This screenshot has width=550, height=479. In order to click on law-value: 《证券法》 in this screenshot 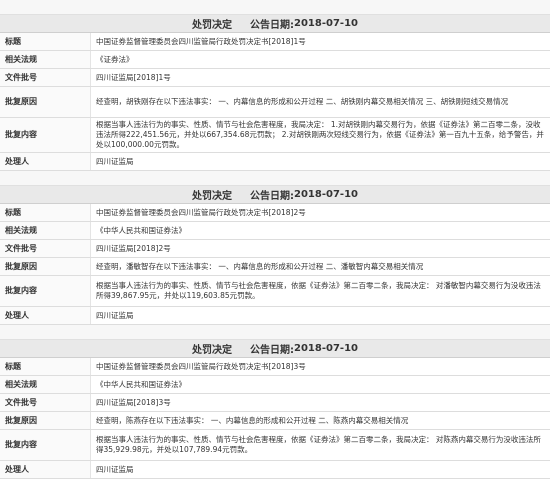, I will do `click(320, 60)`.